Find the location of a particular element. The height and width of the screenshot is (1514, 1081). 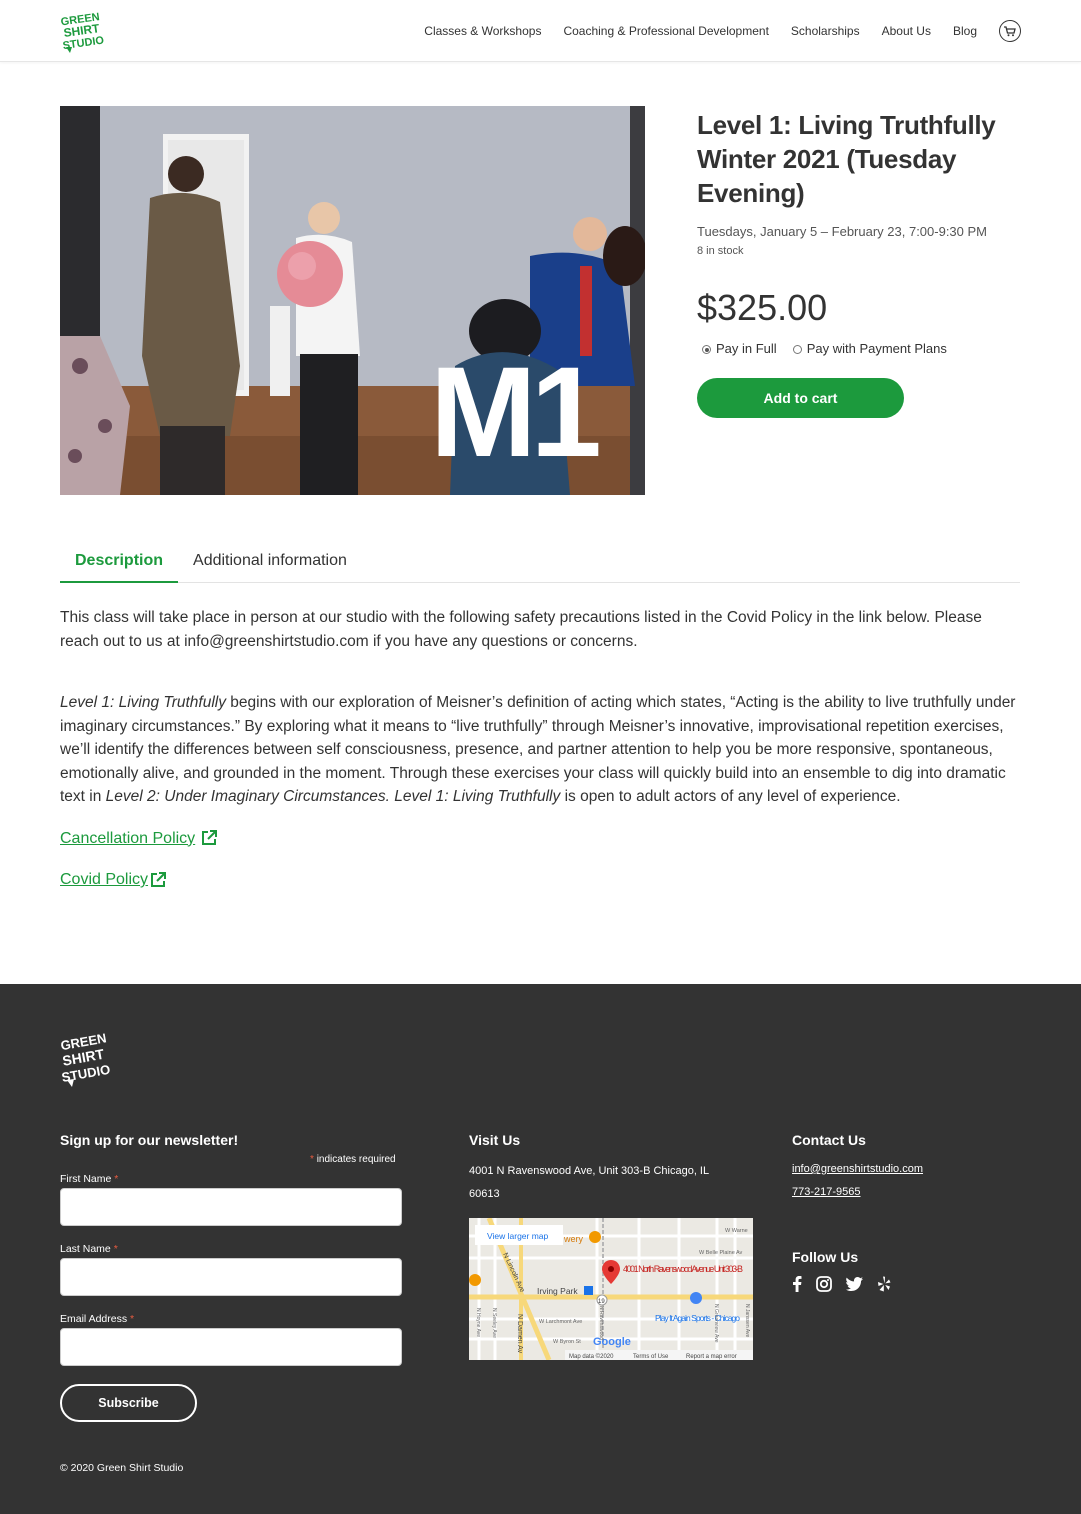

map-street-belle-plaine: W Belle Plaine Av is located at coordinates (721, 1253).